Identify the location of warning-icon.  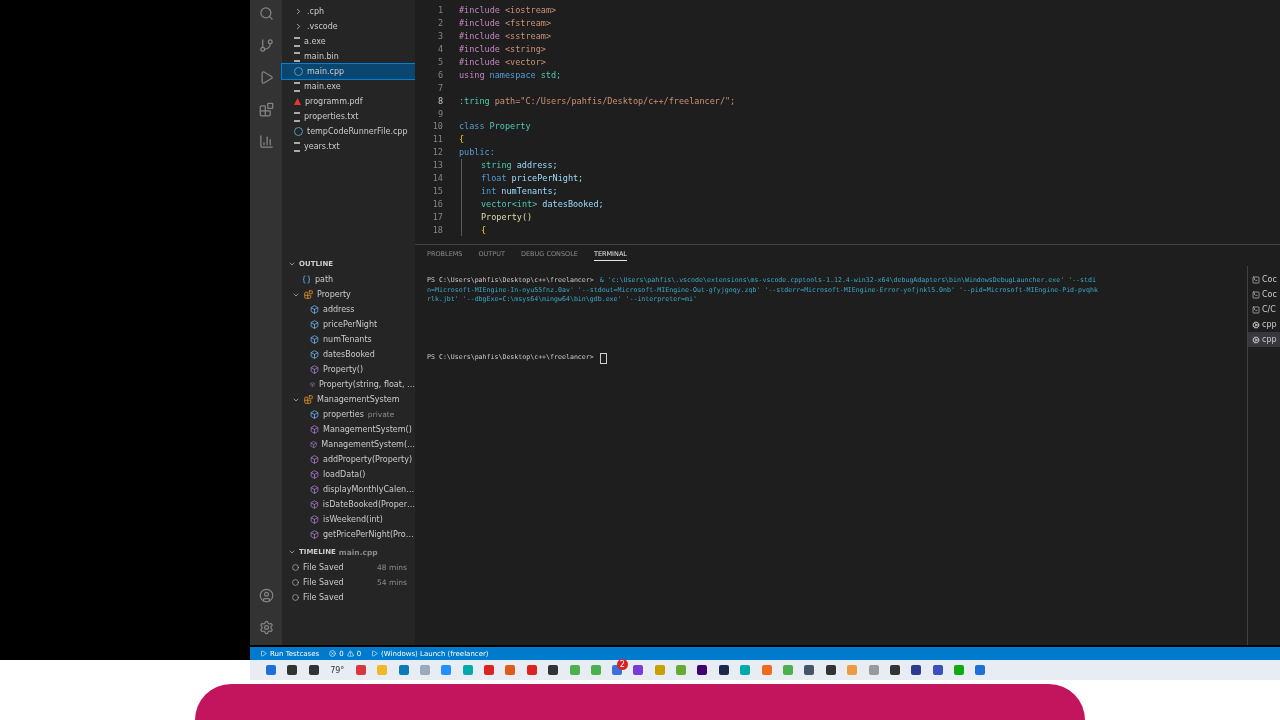
(350, 653).